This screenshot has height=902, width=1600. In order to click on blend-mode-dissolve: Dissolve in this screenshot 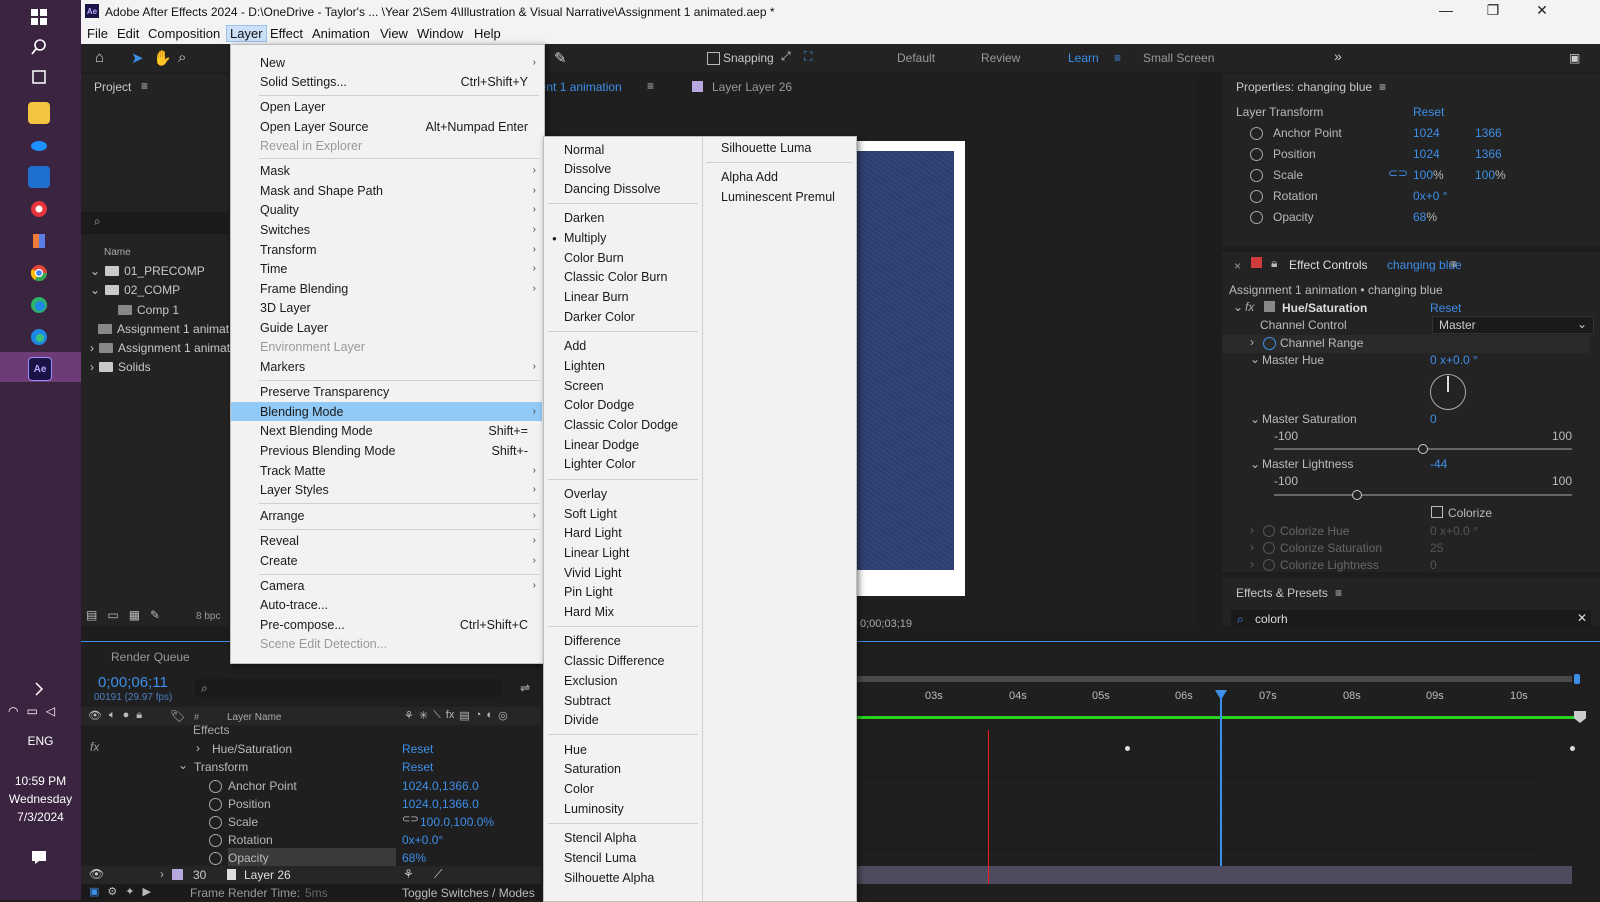, I will do `click(622, 169)`.